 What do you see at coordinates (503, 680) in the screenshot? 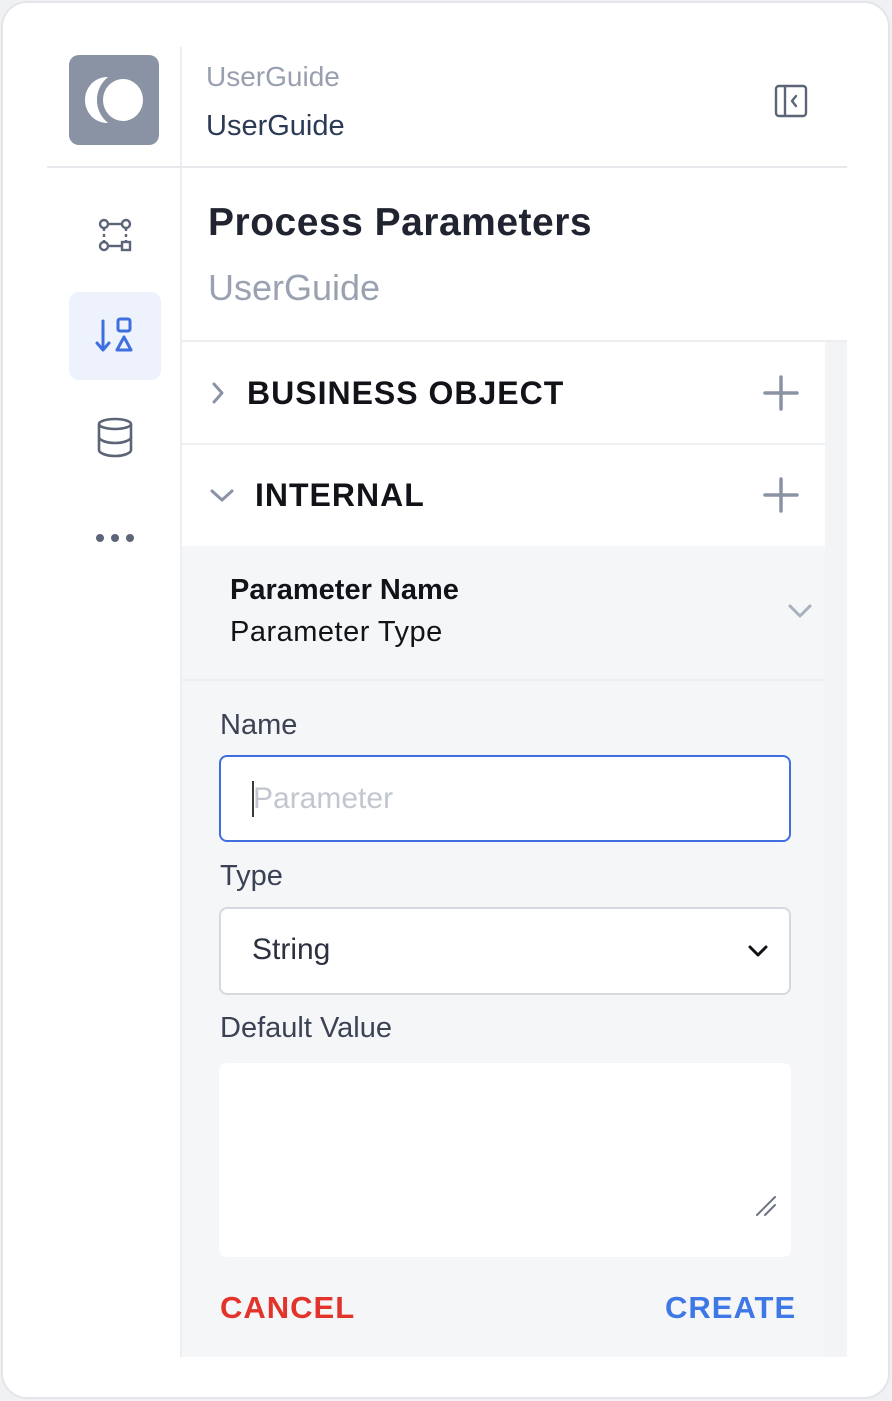
I see `parameter-row-divider` at bounding box center [503, 680].